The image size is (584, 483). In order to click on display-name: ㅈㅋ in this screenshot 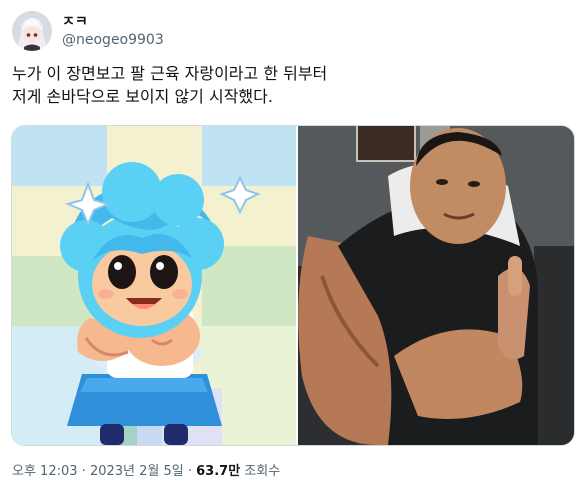, I will do `click(113, 22)`.